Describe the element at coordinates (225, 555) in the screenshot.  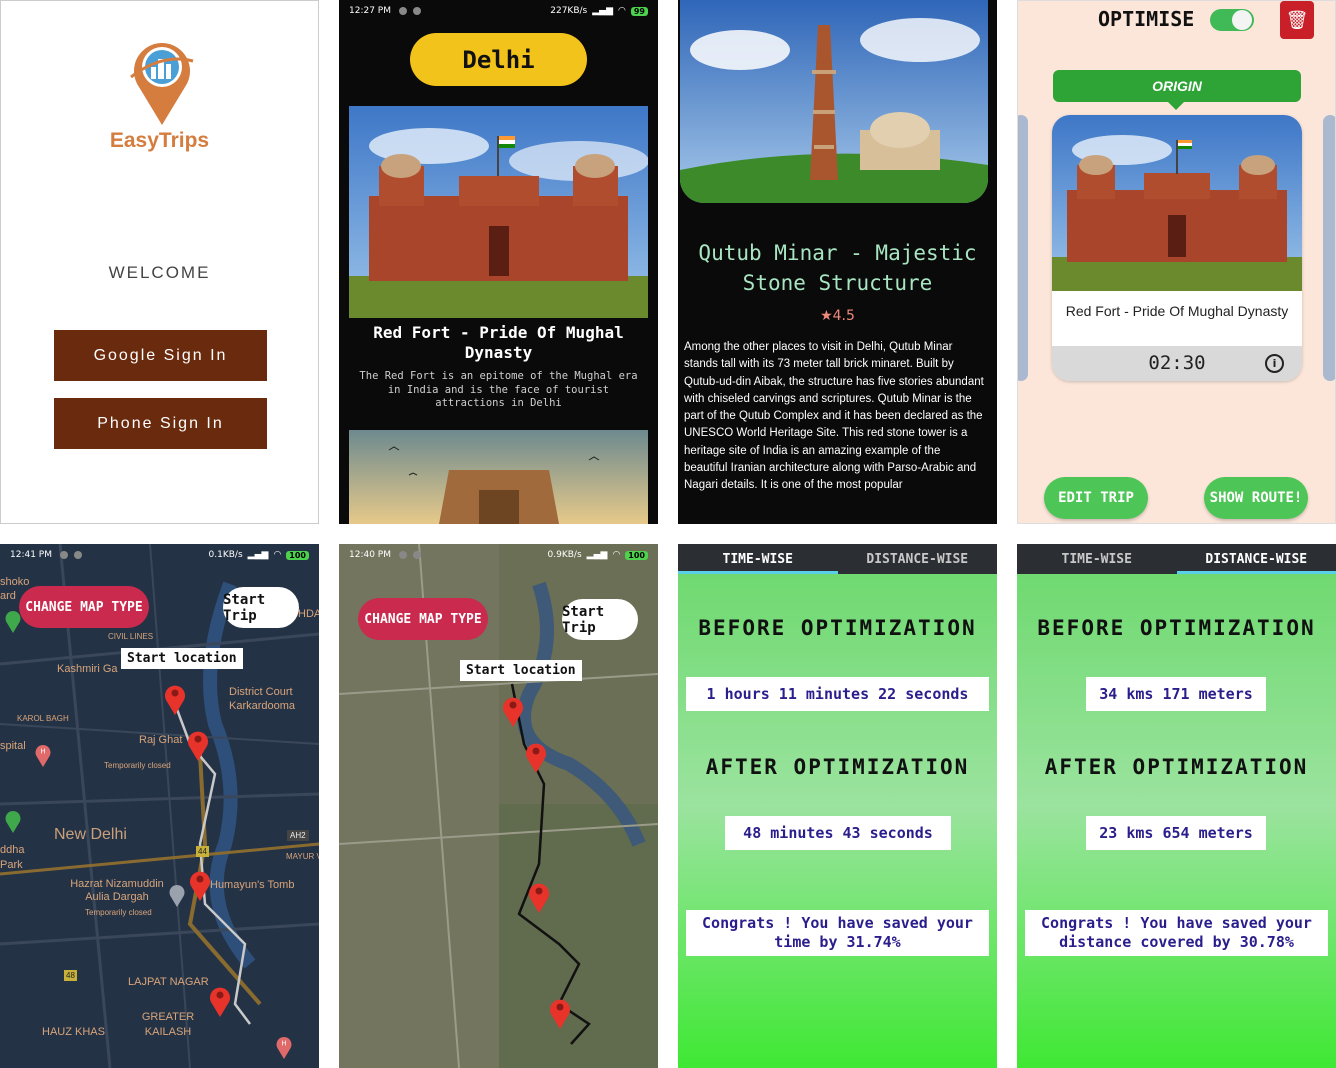
I see `network-speed: 0.1KB/s` at that location.